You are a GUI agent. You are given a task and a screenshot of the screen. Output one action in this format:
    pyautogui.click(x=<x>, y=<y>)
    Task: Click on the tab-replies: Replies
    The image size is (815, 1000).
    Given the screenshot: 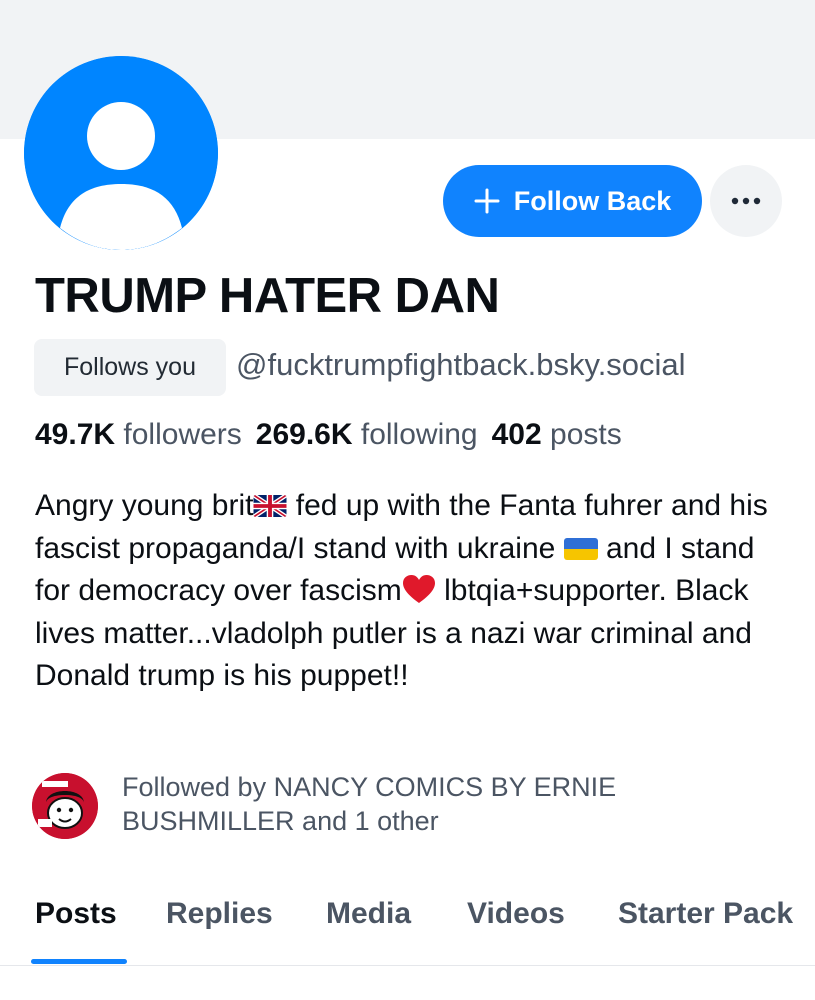 What is the action you would take?
    pyautogui.click(x=219, y=914)
    